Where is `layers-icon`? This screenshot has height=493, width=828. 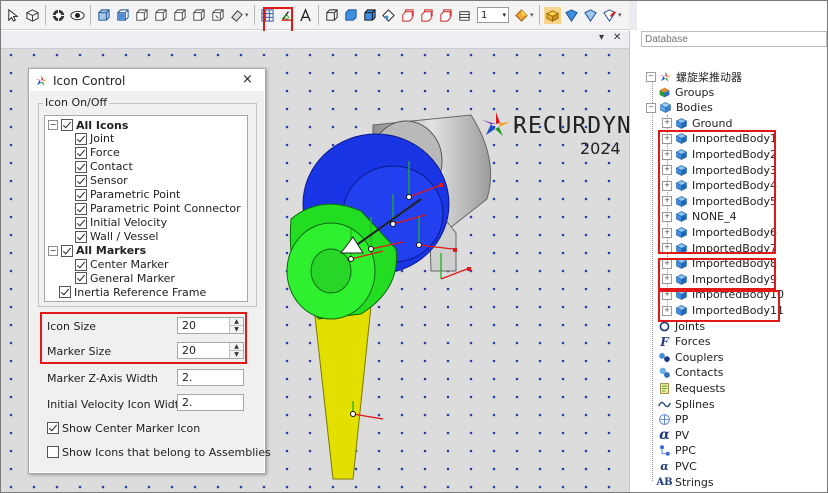 layers-icon is located at coordinates (464, 15).